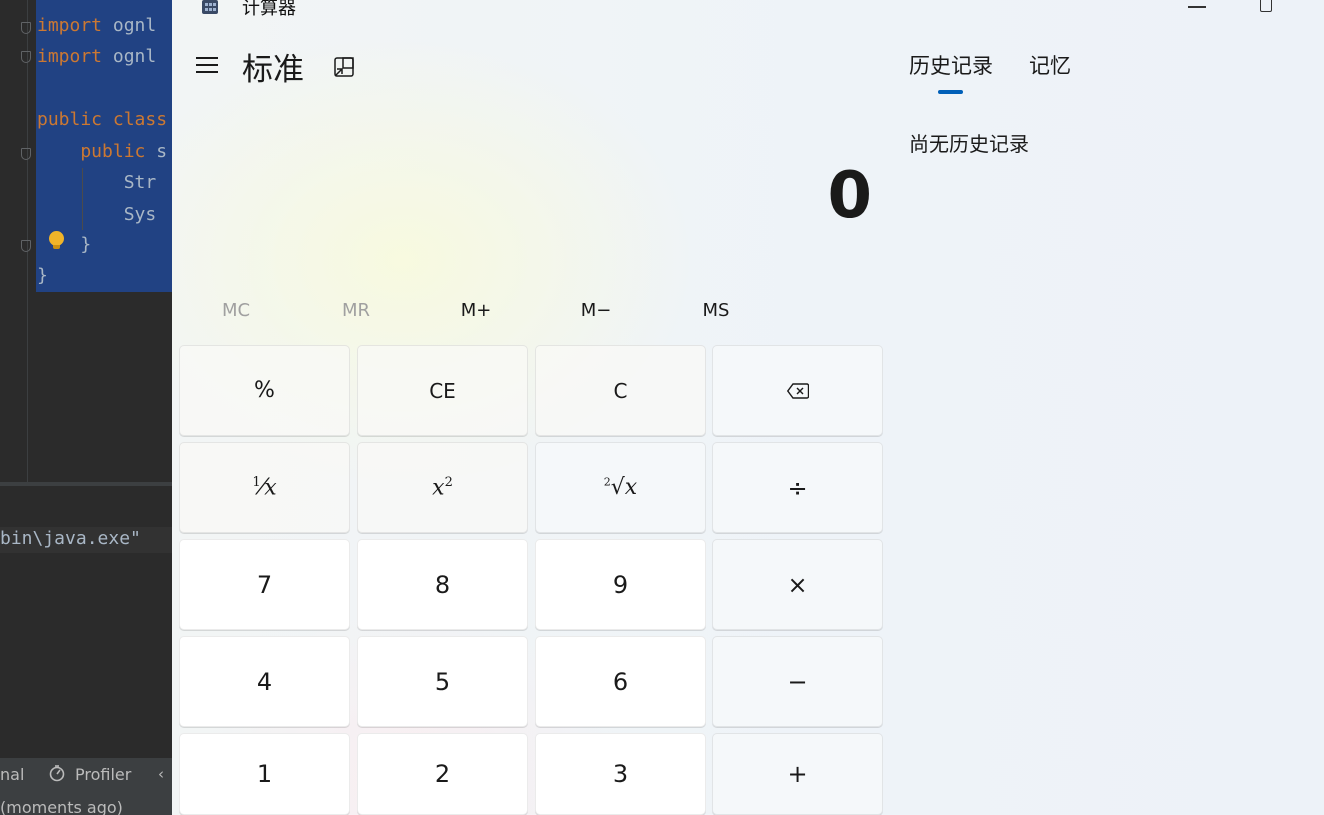  I want to click on code-line-1: import ognl, so click(96, 26).